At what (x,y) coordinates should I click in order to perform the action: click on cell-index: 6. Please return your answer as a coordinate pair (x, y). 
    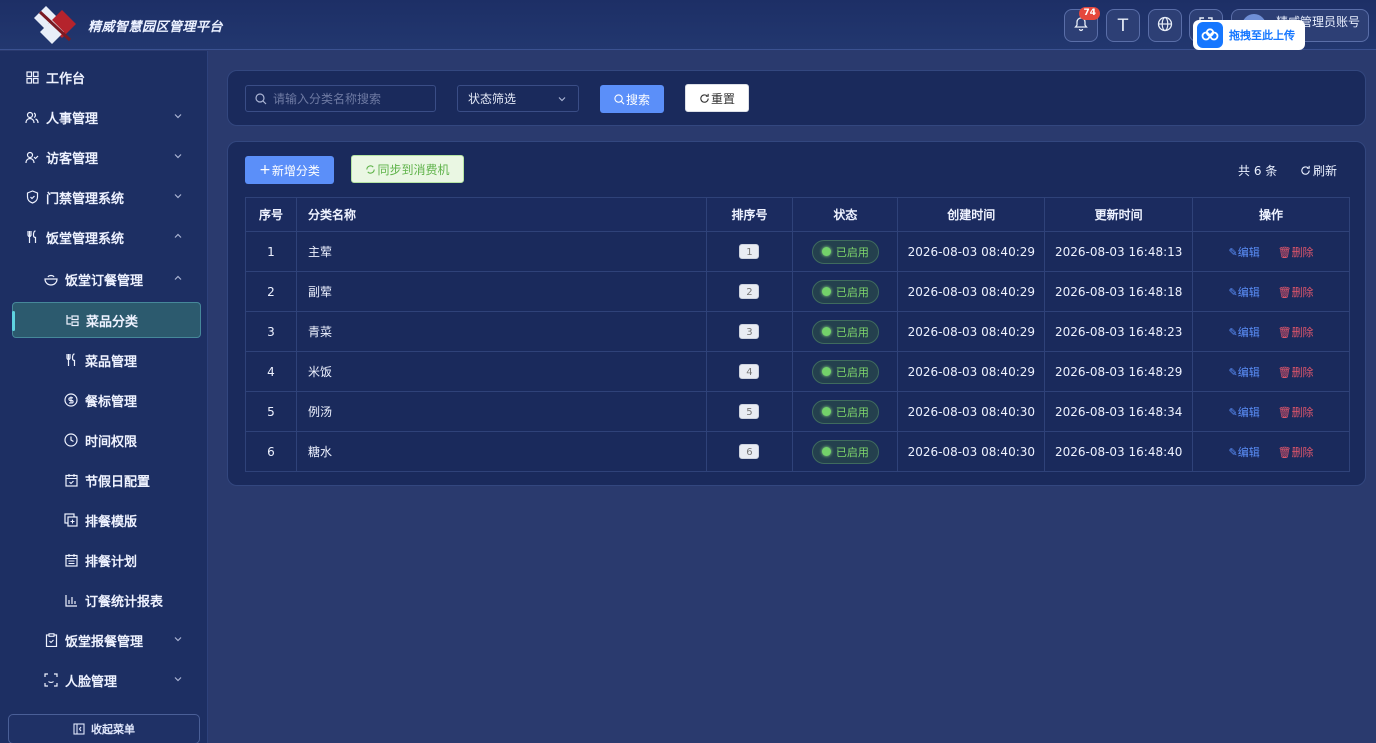
    Looking at the image, I should click on (271, 451).